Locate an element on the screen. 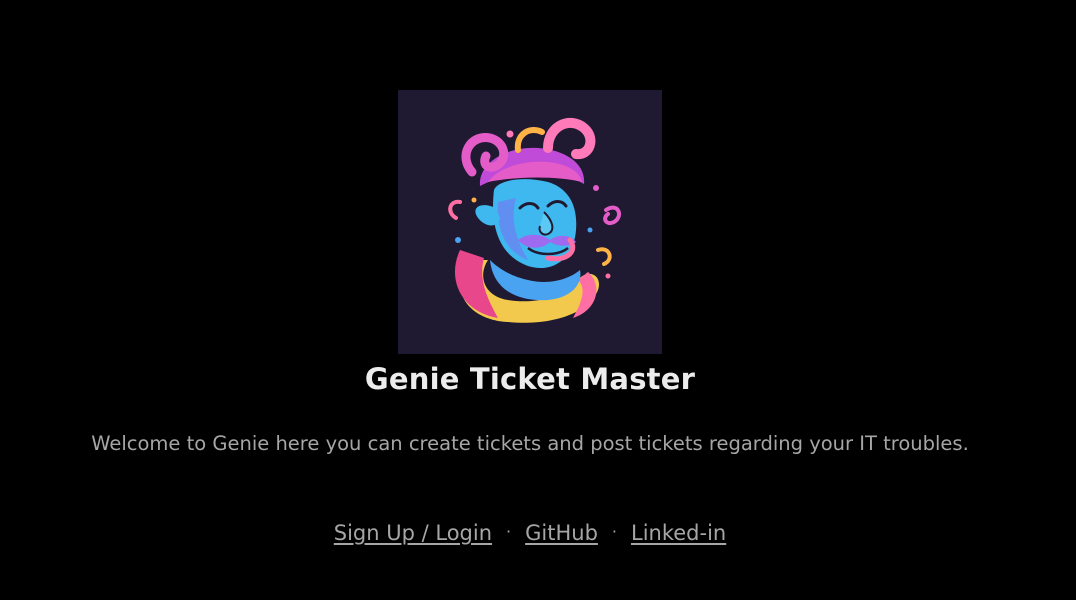 The width and height of the screenshot is (1076, 600). page-title: Genie Ticket Master is located at coordinates (530, 379).